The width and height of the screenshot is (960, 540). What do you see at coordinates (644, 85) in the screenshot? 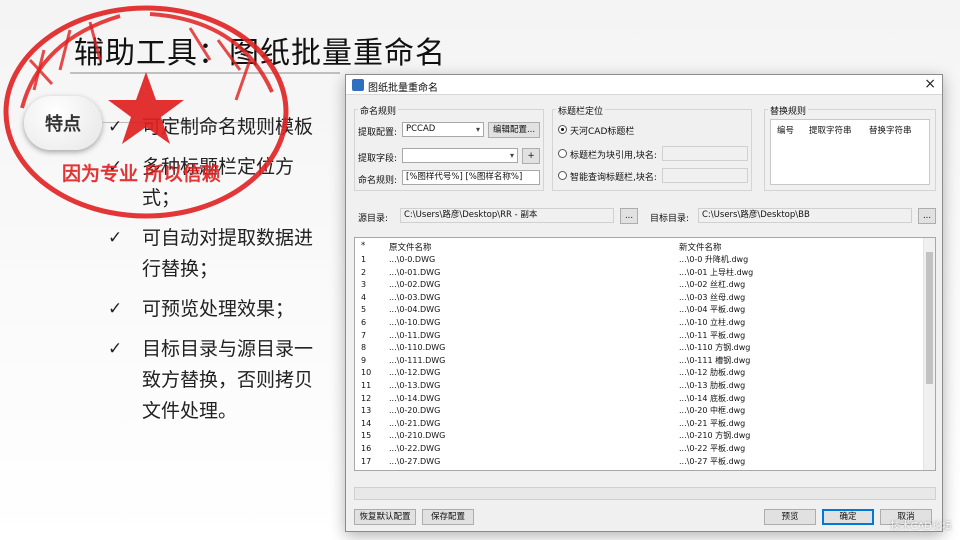
I see `dialog-titlebar: 图纸批量重命名 ×` at bounding box center [644, 85].